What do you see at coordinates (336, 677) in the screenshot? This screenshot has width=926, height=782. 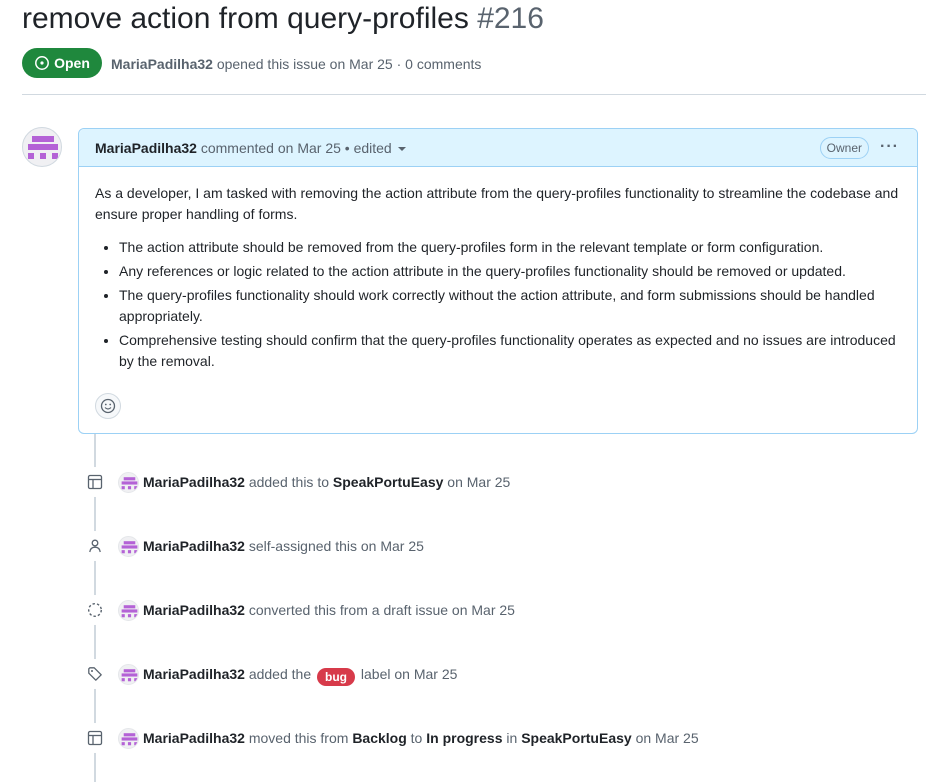 I see `bug-label: bug` at bounding box center [336, 677].